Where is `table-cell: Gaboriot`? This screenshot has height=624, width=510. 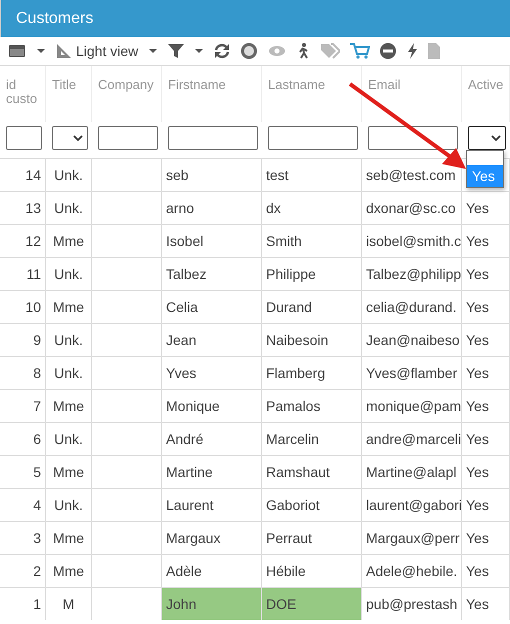 table-cell: Gaboriot is located at coordinates (293, 505).